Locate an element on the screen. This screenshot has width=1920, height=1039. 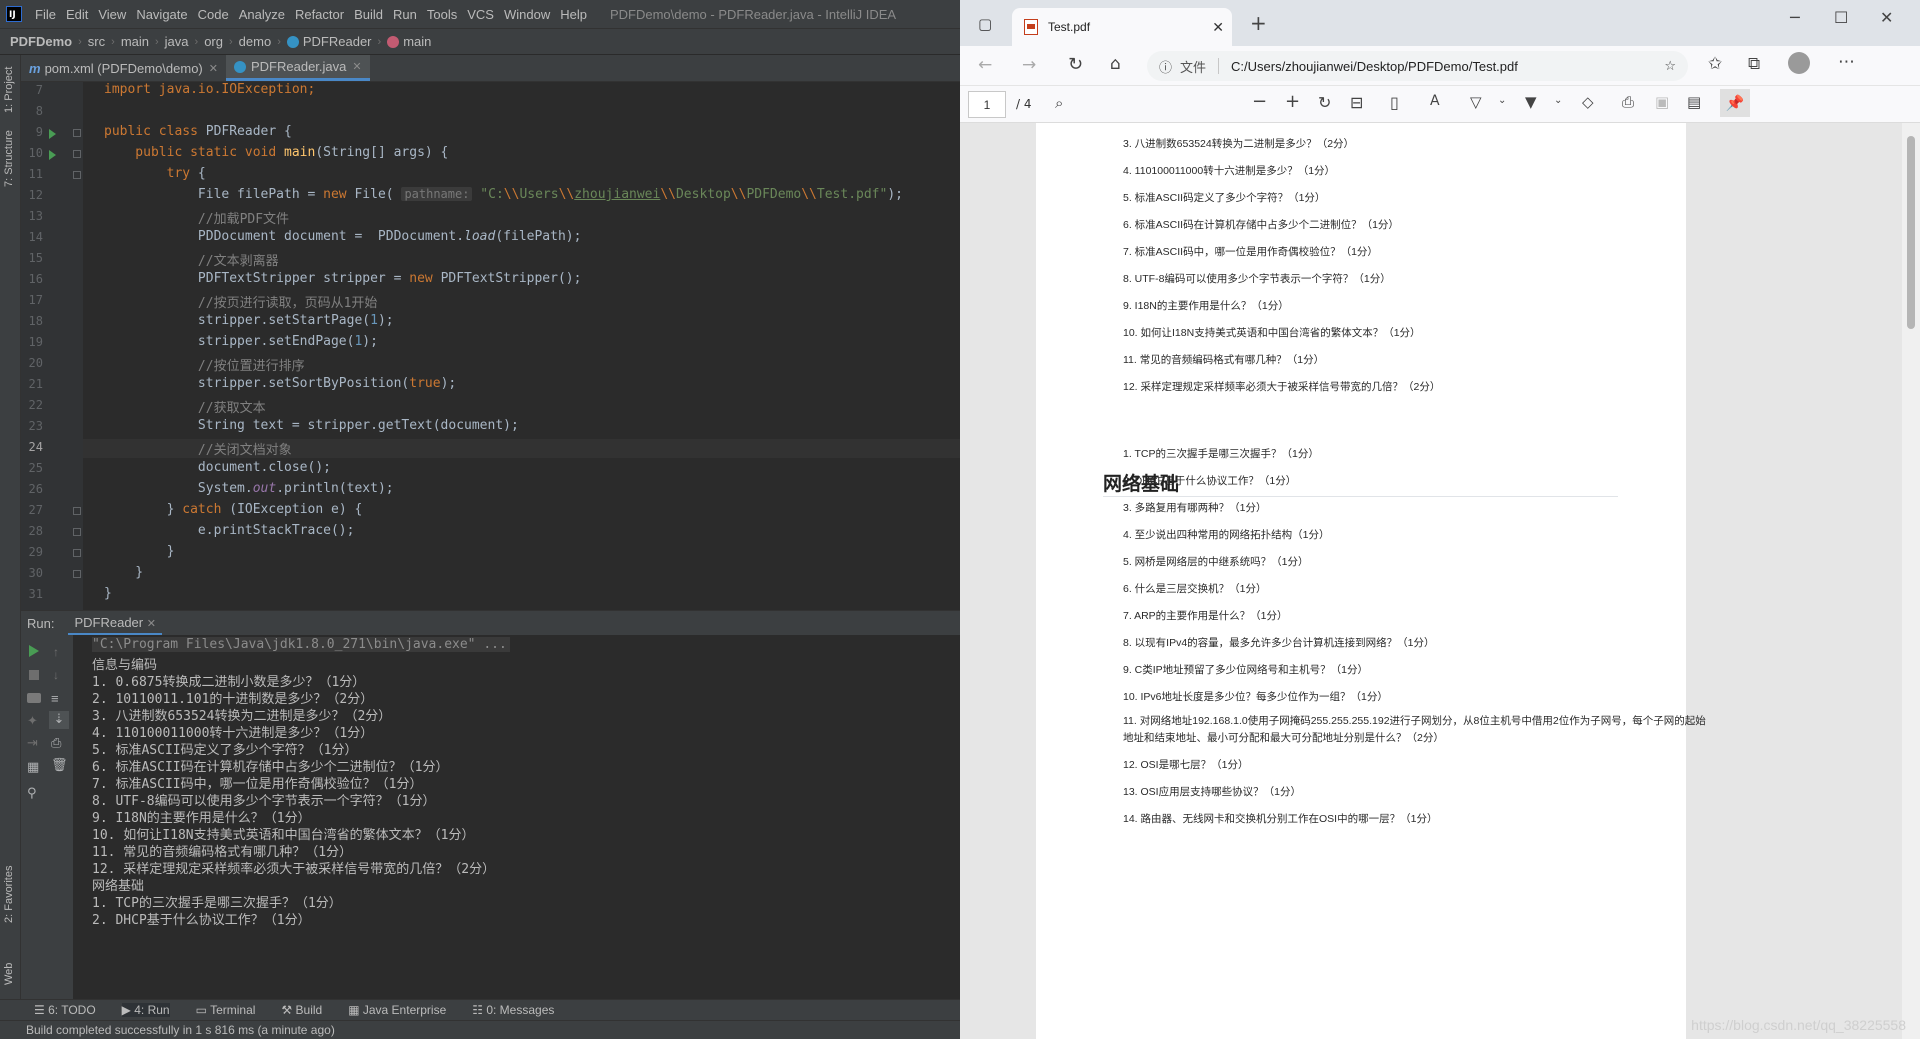
camera-icon is located at coordinates (34, 698).